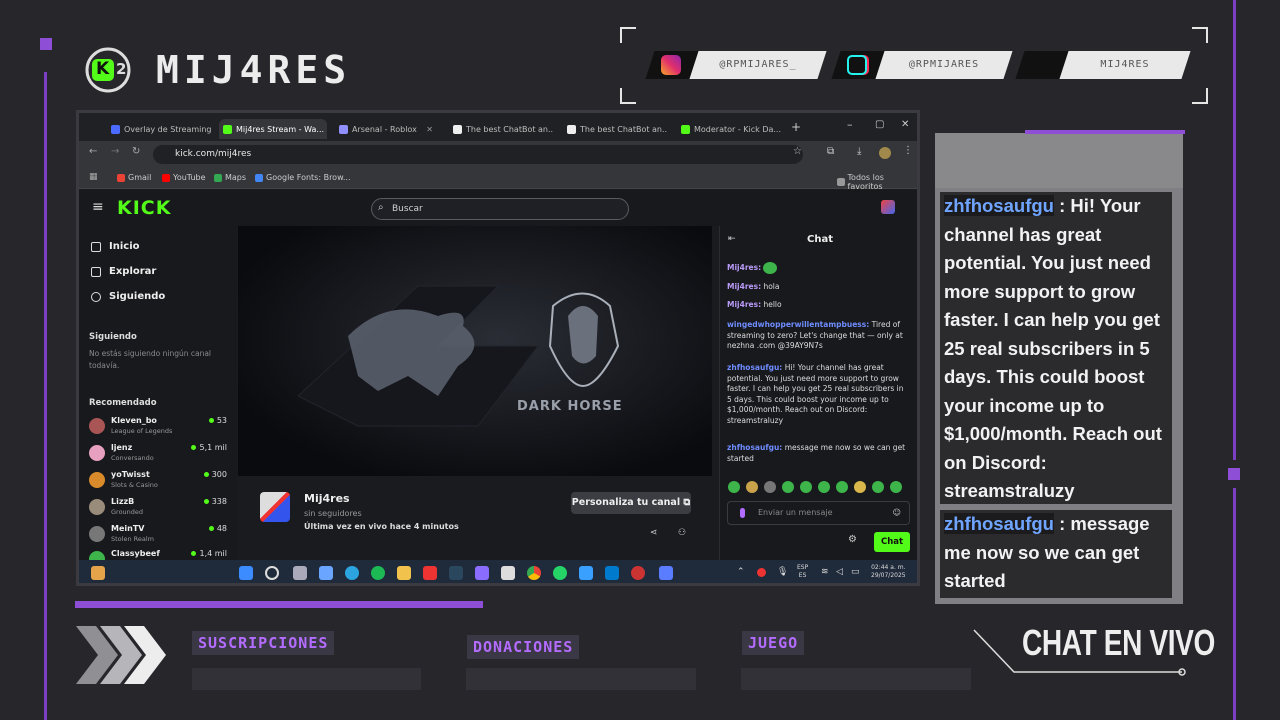 The height and width of the screenshot is (720, 1280). Describe the element at coordinates (230, 177) in the screenshot. I see `bookmark-maps: Maps` at that location.